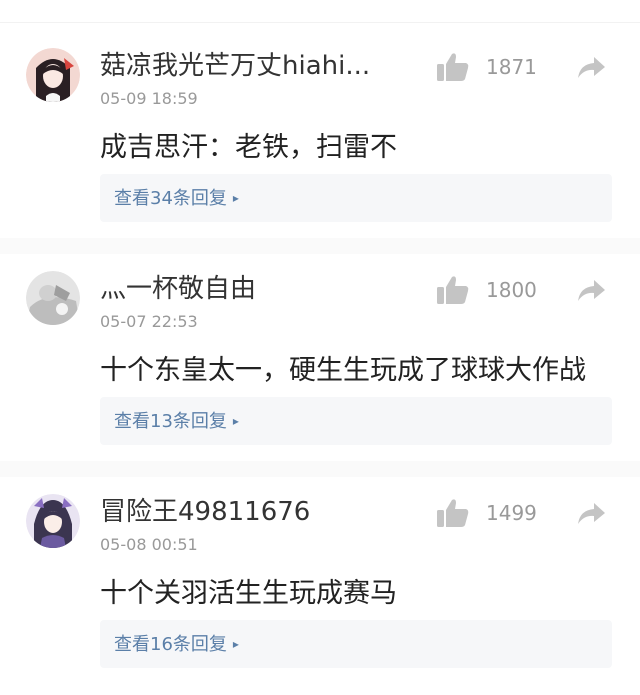  Describe the element at coordinates (170, 644) in the screenshot. I see `view-replies-label: 查看16条回复` at that location.